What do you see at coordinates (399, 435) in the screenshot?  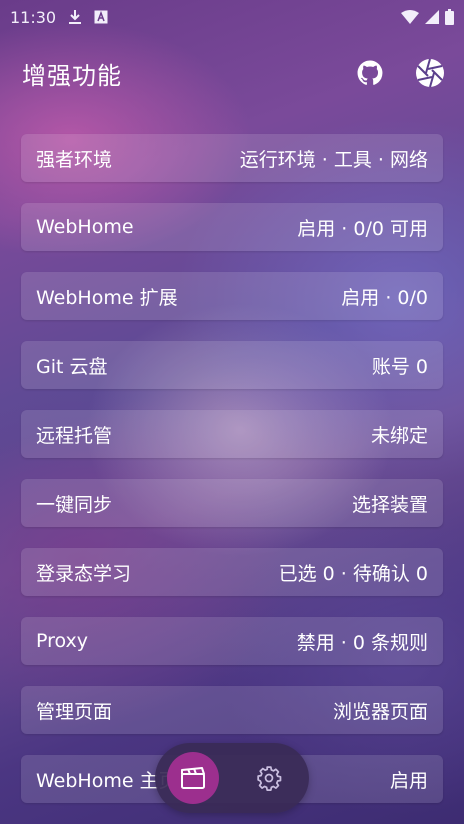 I see `list-item-value: 未绑定` at bounding box center [399, 435].